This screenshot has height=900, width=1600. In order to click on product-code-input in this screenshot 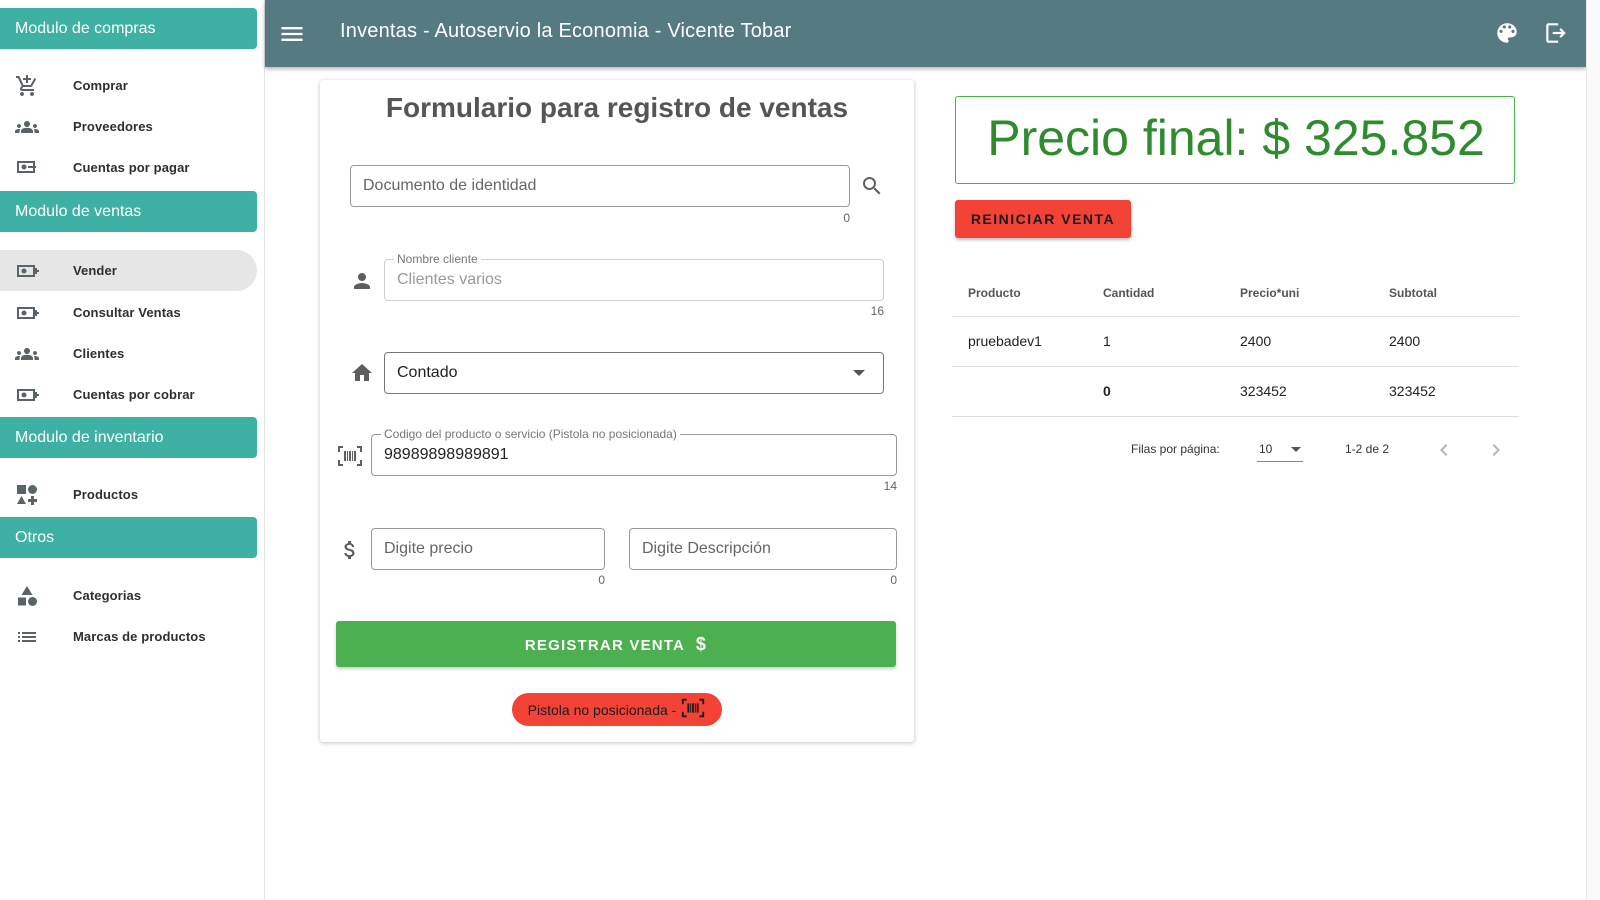, I will do `click(634, 455)`.